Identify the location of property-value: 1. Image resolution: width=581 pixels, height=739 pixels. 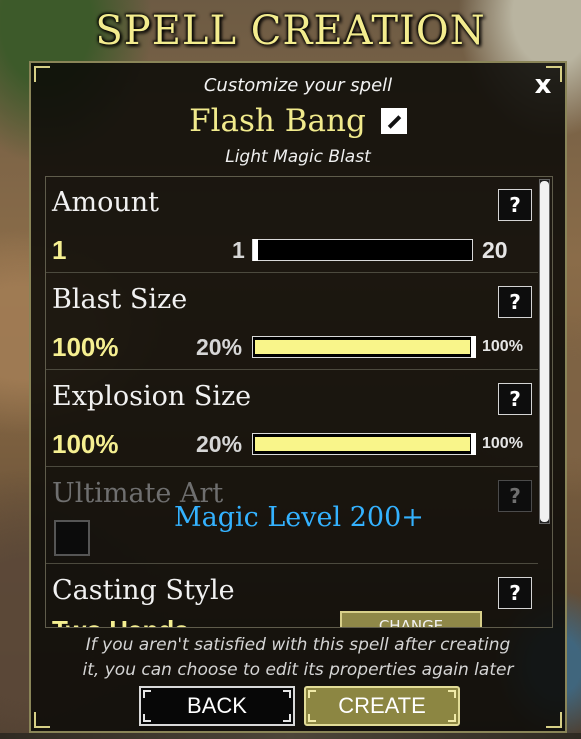
(59, 250).